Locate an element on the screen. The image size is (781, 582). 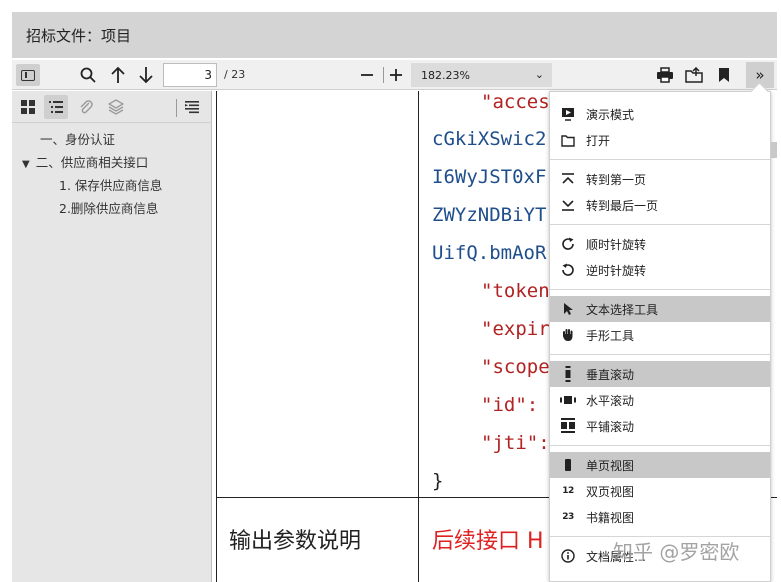
zoom-in-button is located at coordinates (396, 75).